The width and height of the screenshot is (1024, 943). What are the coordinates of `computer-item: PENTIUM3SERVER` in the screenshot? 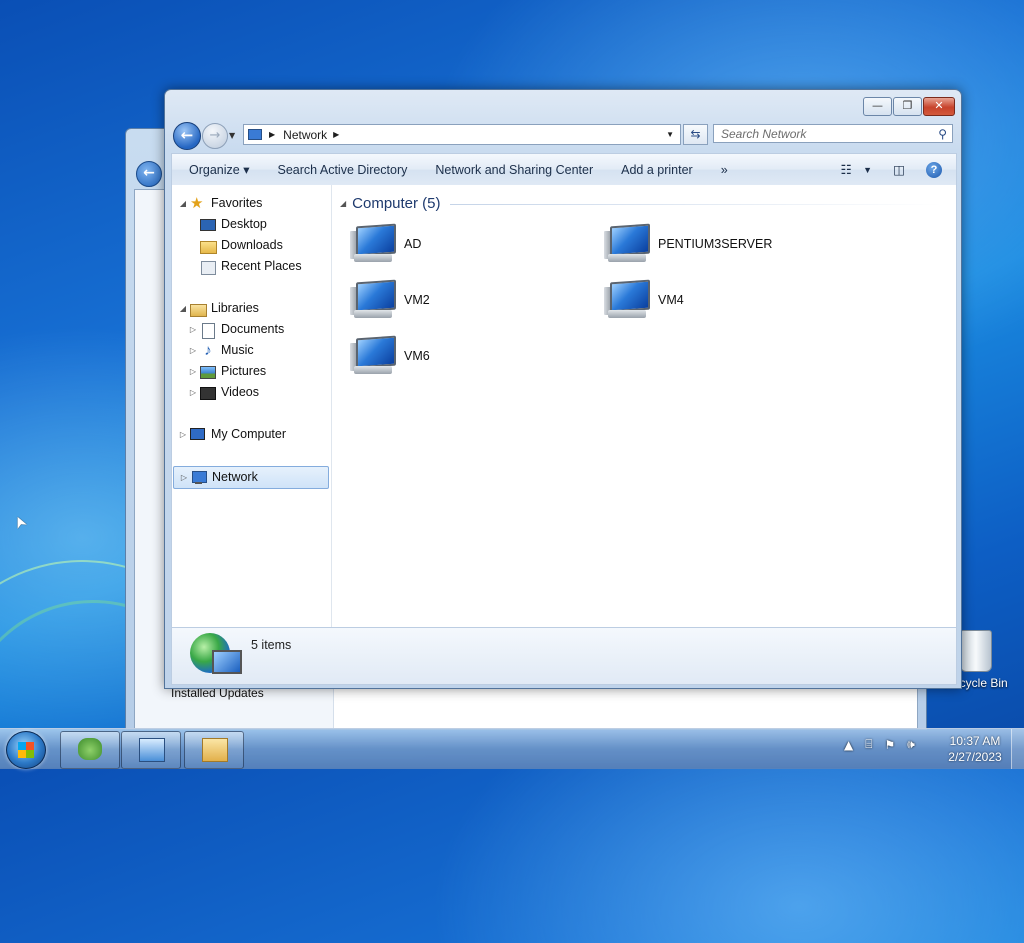 It's located at (688, 244).